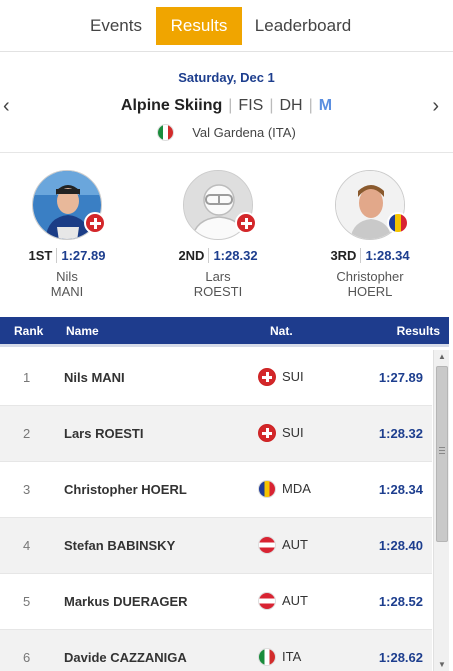  I want to click on event-title: Alpine Skiing | FIS | DH | M, so click(226, 106).